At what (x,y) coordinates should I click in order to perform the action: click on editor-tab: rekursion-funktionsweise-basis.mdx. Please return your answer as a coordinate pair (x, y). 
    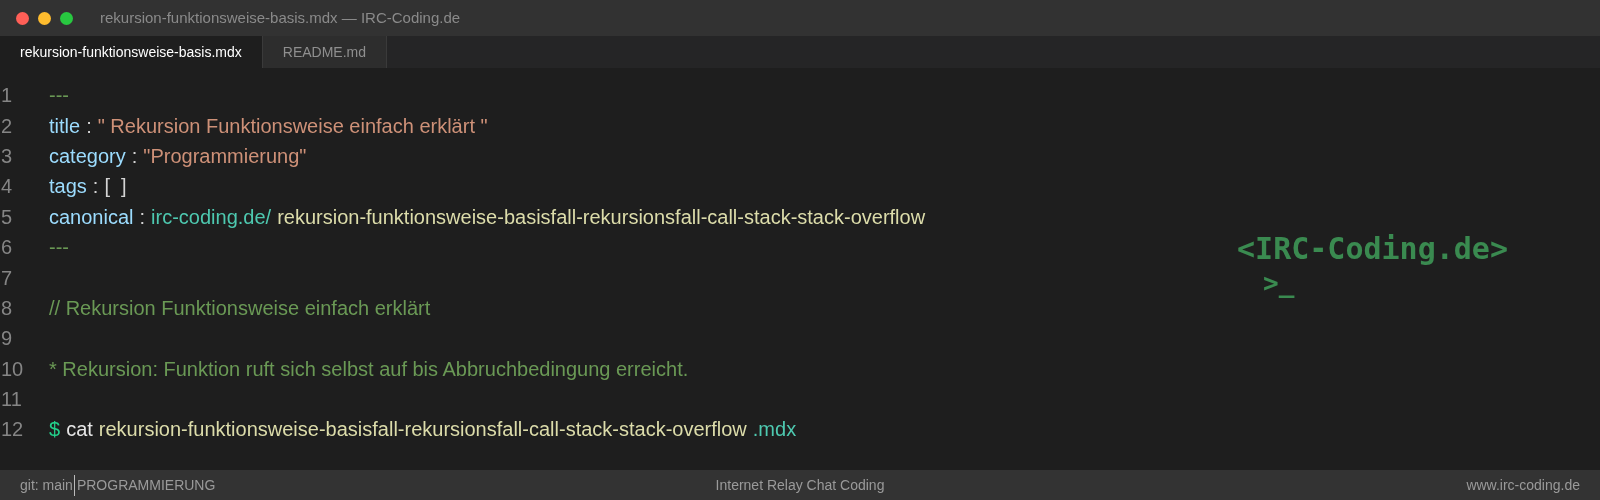
    Looking at the image, I should click on (131, 52).